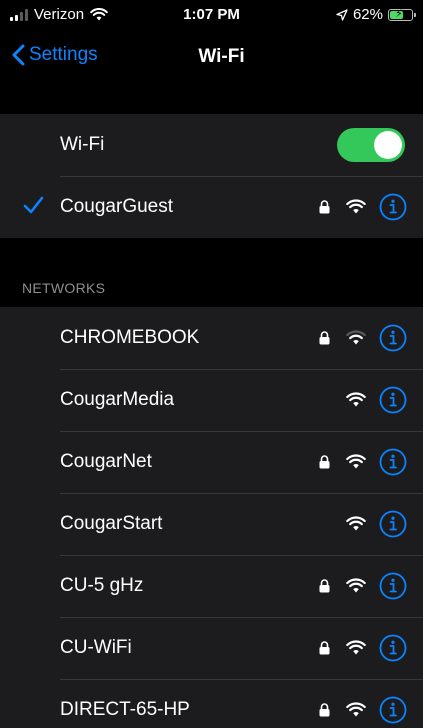  Describe the element at coordinates (96, 647) in the screenshot. I see `network-name: CU-WiFi` at that location.